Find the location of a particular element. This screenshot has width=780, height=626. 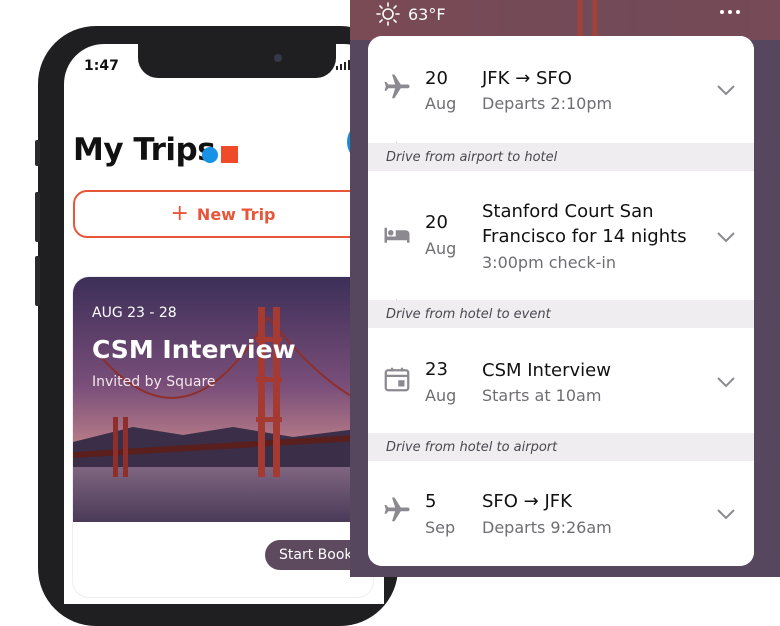

plus-icon: + is located at coordinates (179, 213).